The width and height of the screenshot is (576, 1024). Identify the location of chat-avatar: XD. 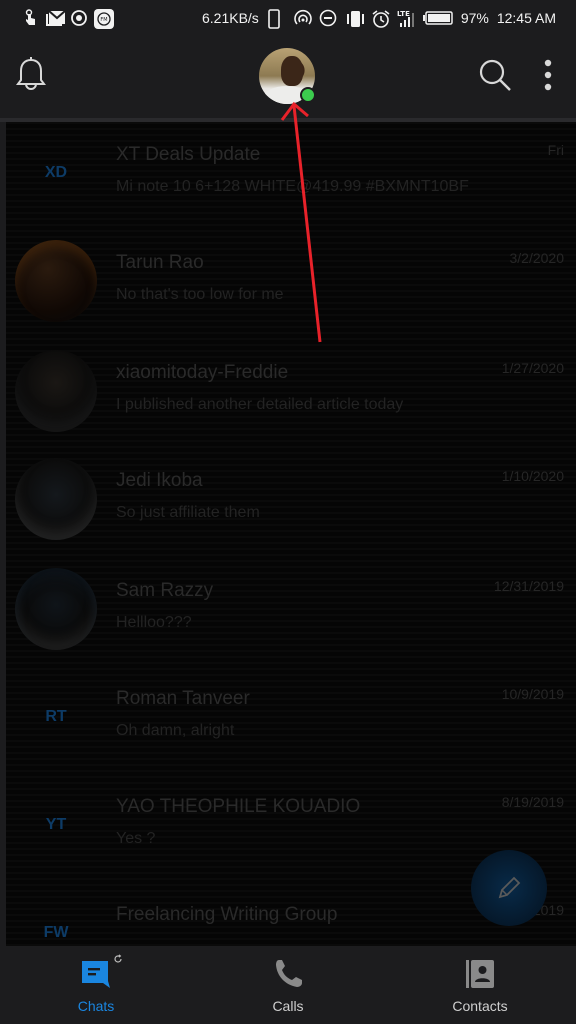
(56, 173).